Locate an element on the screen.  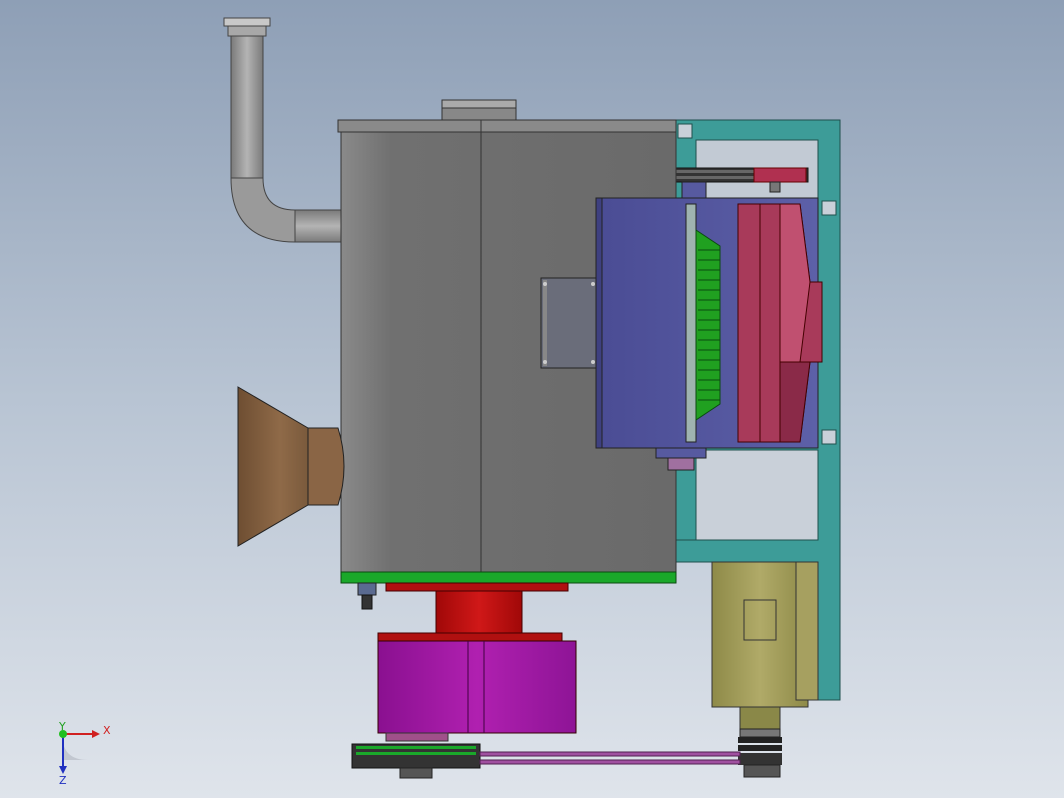
inlet-cone is located at coordinates (291, 466).